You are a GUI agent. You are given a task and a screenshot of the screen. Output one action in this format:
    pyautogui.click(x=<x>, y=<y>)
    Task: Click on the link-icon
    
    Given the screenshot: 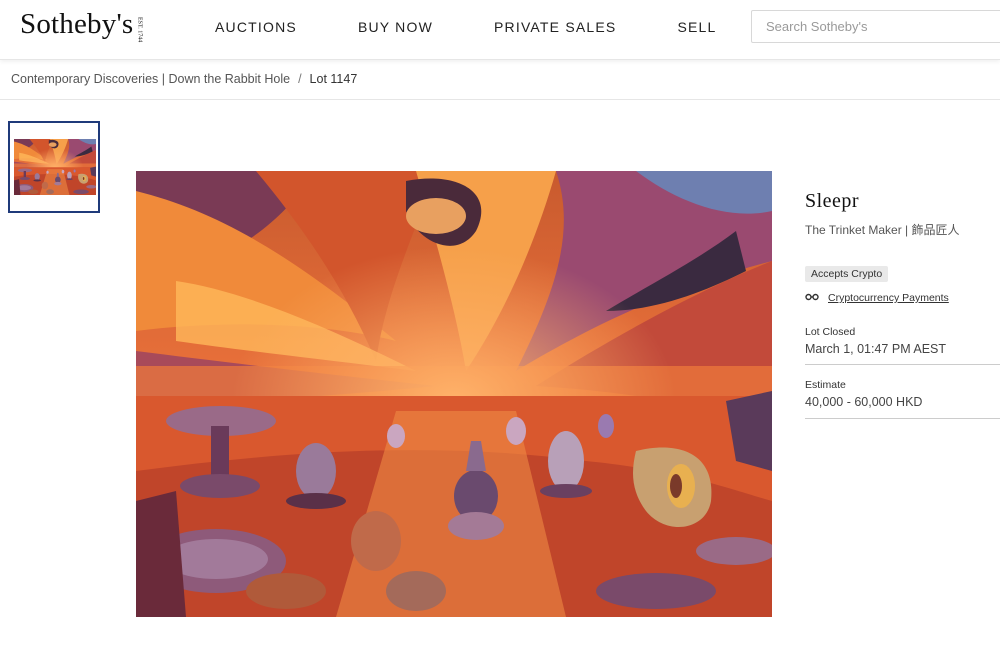 What is the action you would take?
    pyautogui.click(x=814, y=298)
    